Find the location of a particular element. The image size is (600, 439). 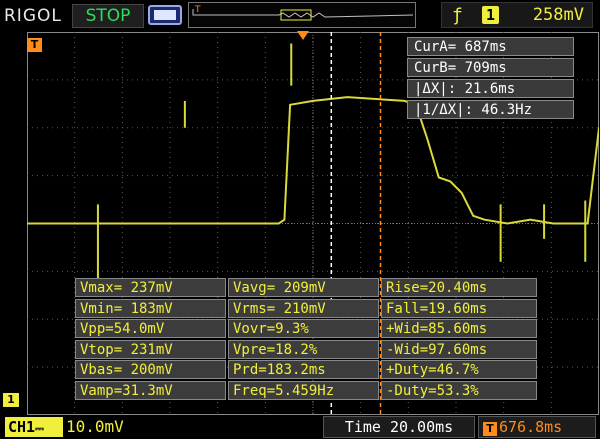

measurement-cell: Vpre=18.2% is located at coordinates (303, 349).